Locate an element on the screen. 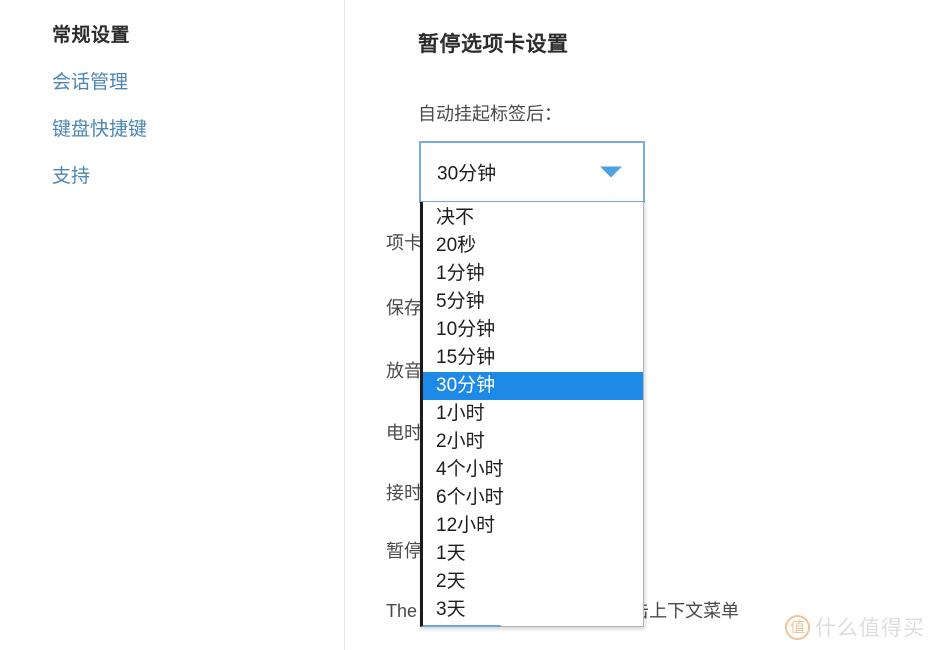  chevron-down-icon is located at coordinates (611, 172).